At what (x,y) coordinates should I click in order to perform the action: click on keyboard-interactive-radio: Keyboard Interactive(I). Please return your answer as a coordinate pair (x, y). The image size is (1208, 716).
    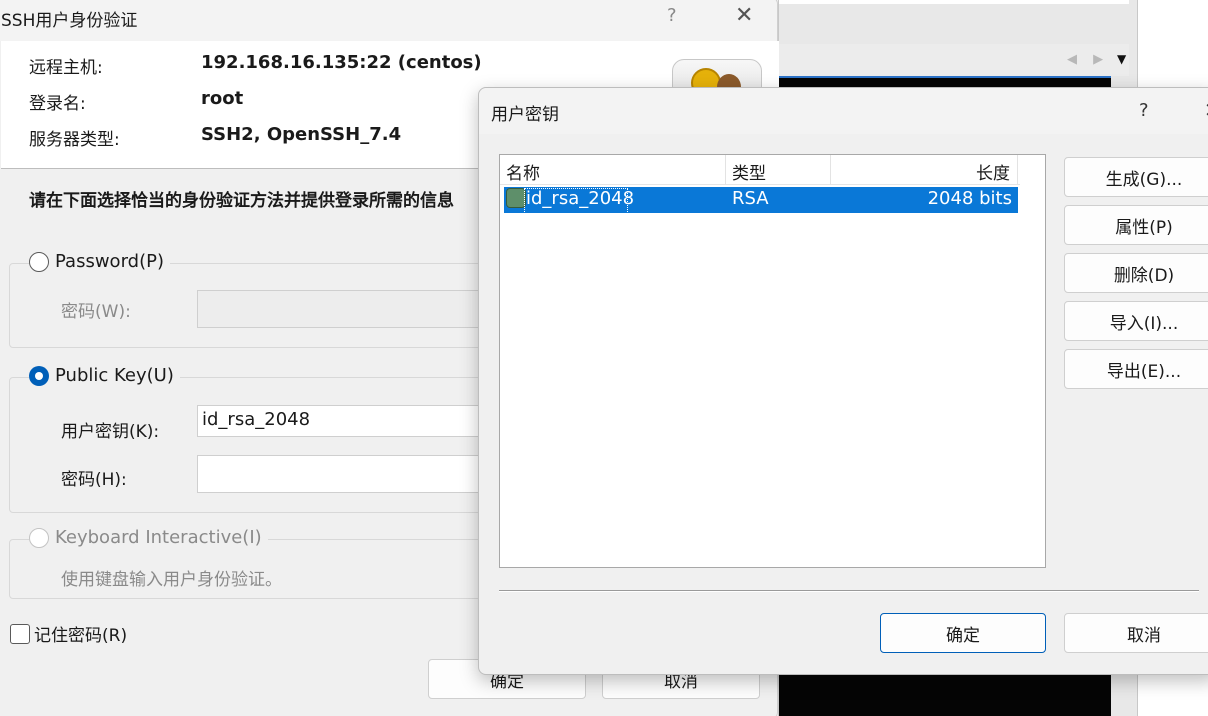
    Looking at the image, I should click on (148, 537).